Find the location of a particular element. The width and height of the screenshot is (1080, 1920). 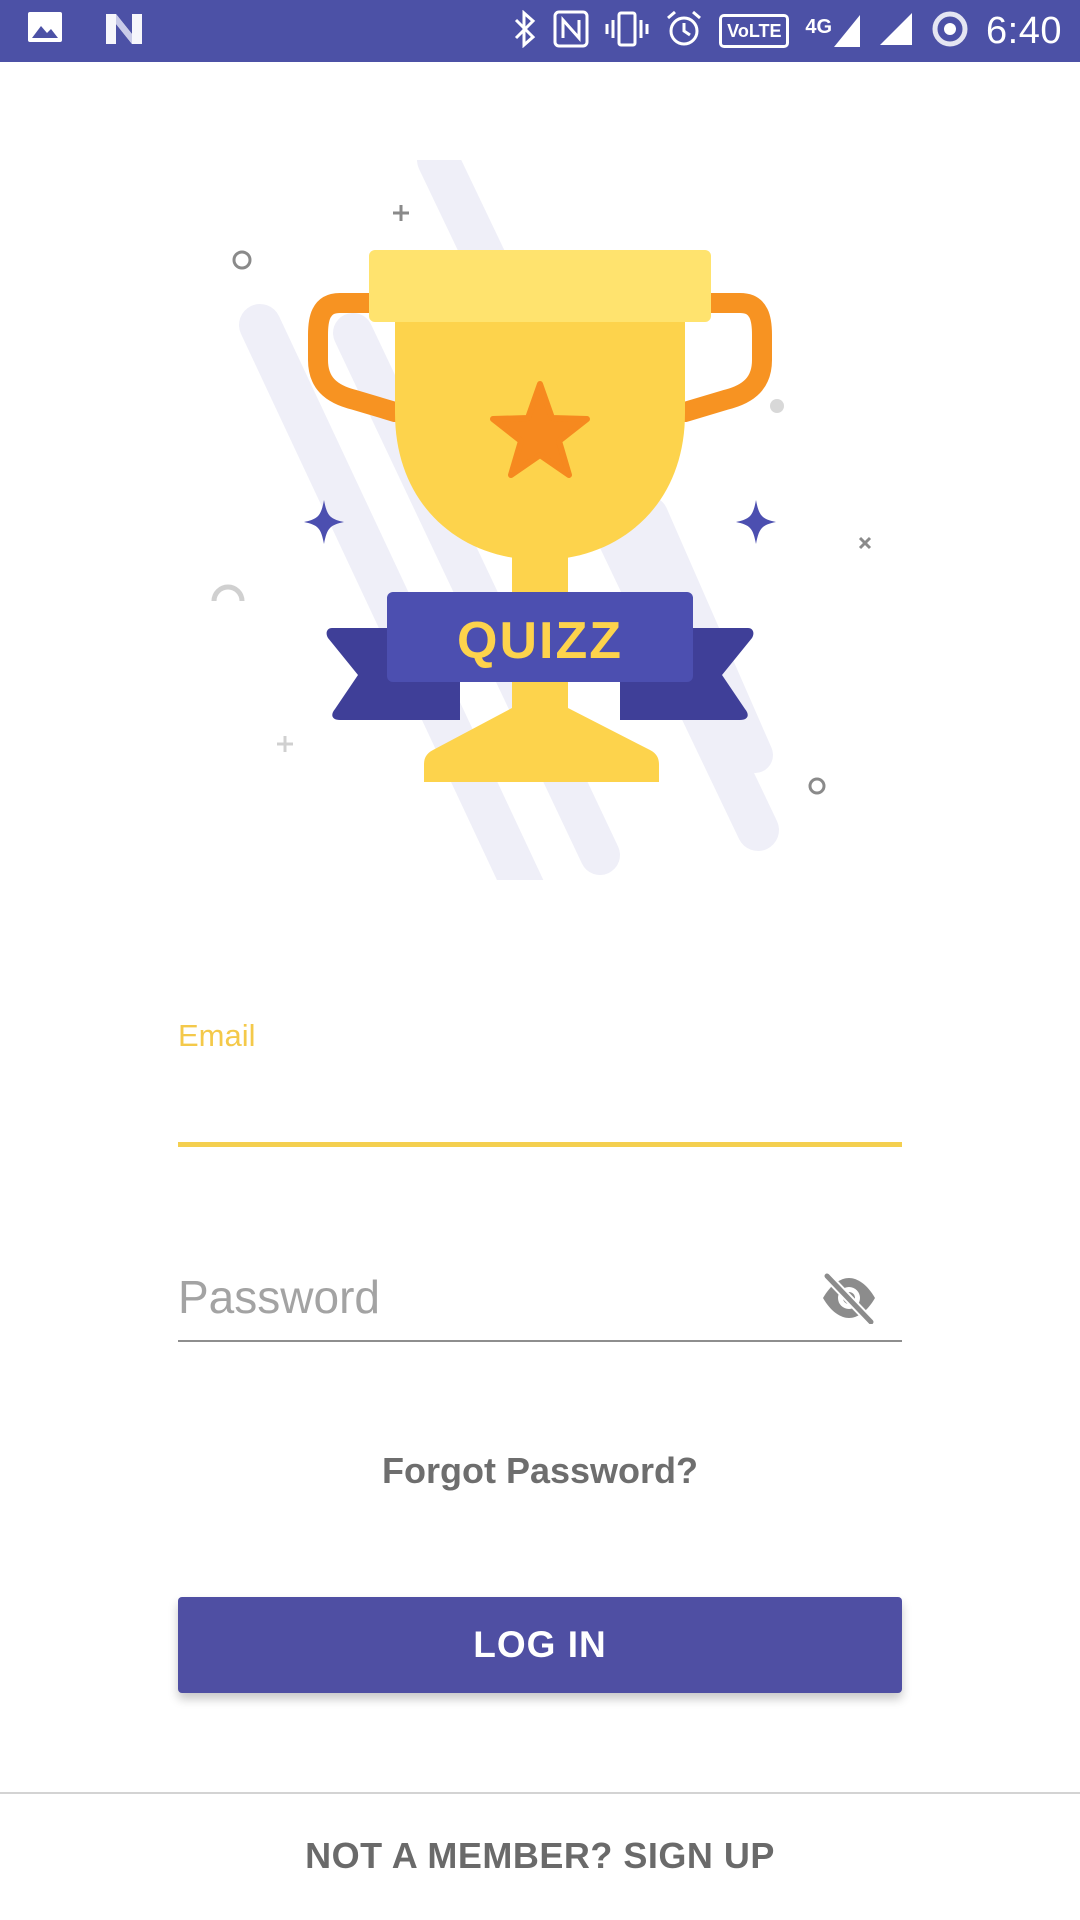

n-logo-icon is located at coordinates (123, 31).